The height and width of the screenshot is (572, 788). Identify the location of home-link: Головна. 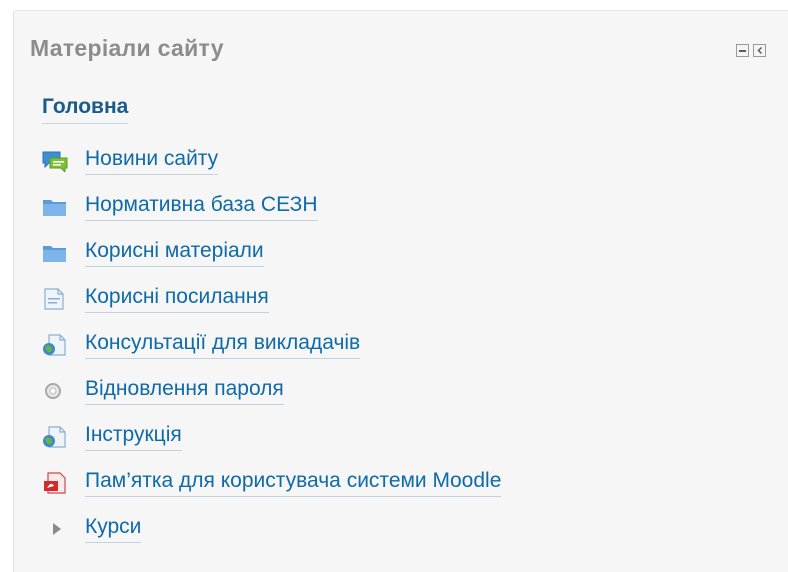
(85, 109).